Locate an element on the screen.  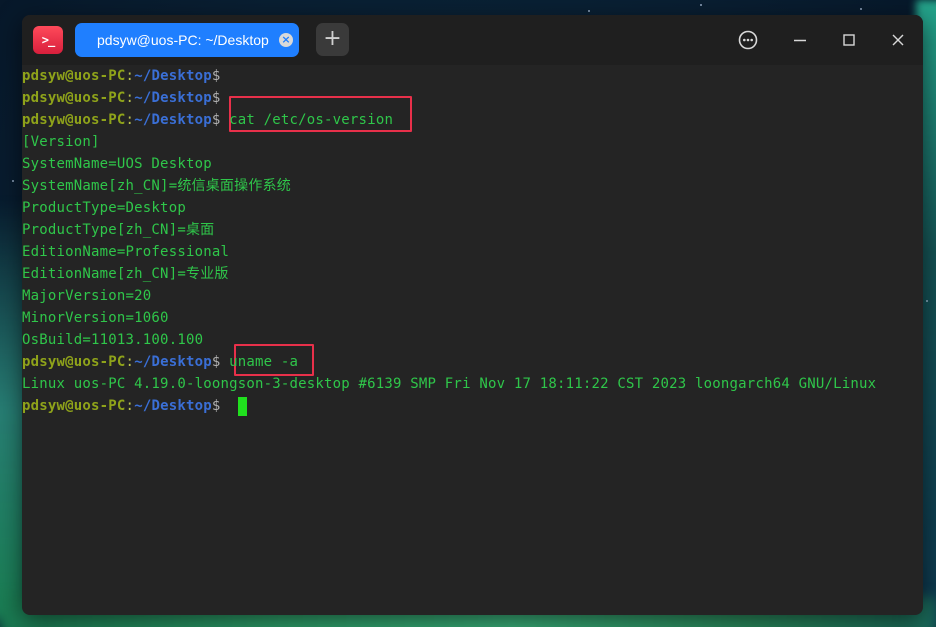
output-text: [Version] is located at coordinates (61, 142).